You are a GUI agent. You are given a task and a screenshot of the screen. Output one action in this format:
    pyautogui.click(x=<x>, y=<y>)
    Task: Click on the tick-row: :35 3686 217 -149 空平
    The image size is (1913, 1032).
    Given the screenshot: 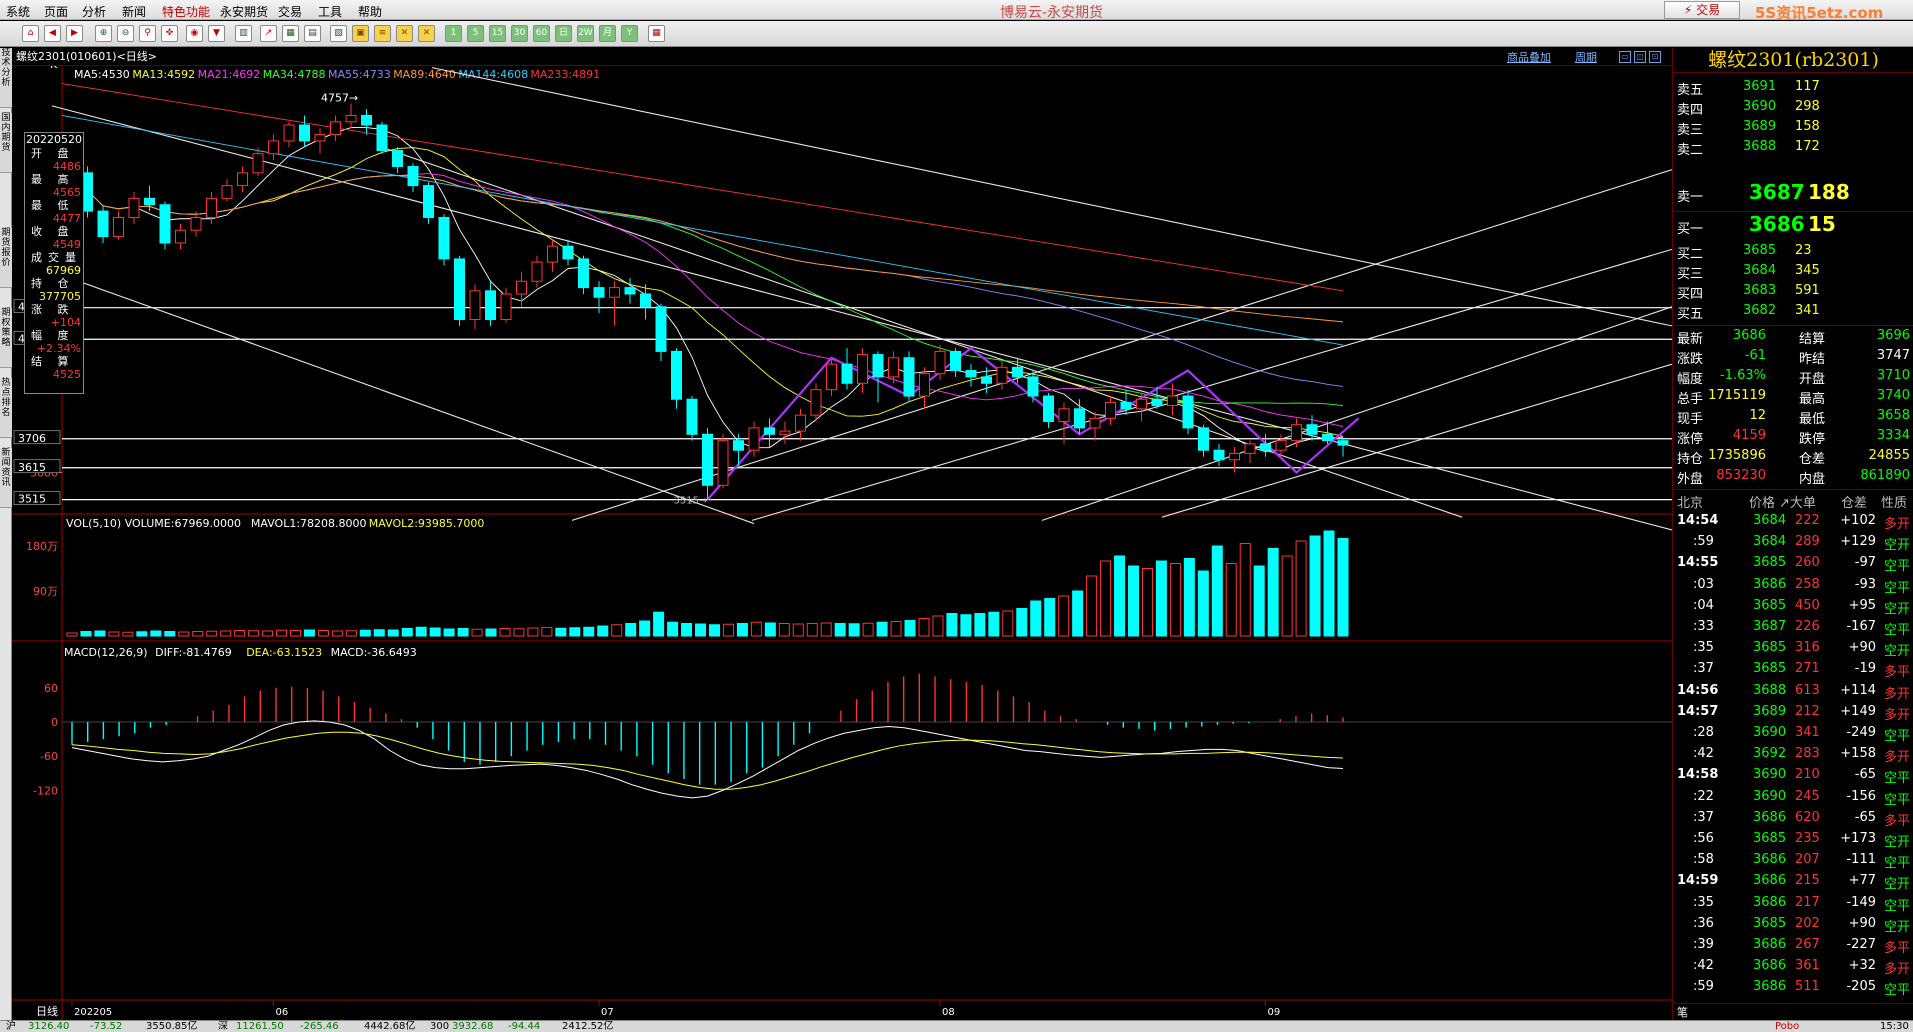 What is the action you would take?
    pyautogui.click(x=1793, y=905)
    